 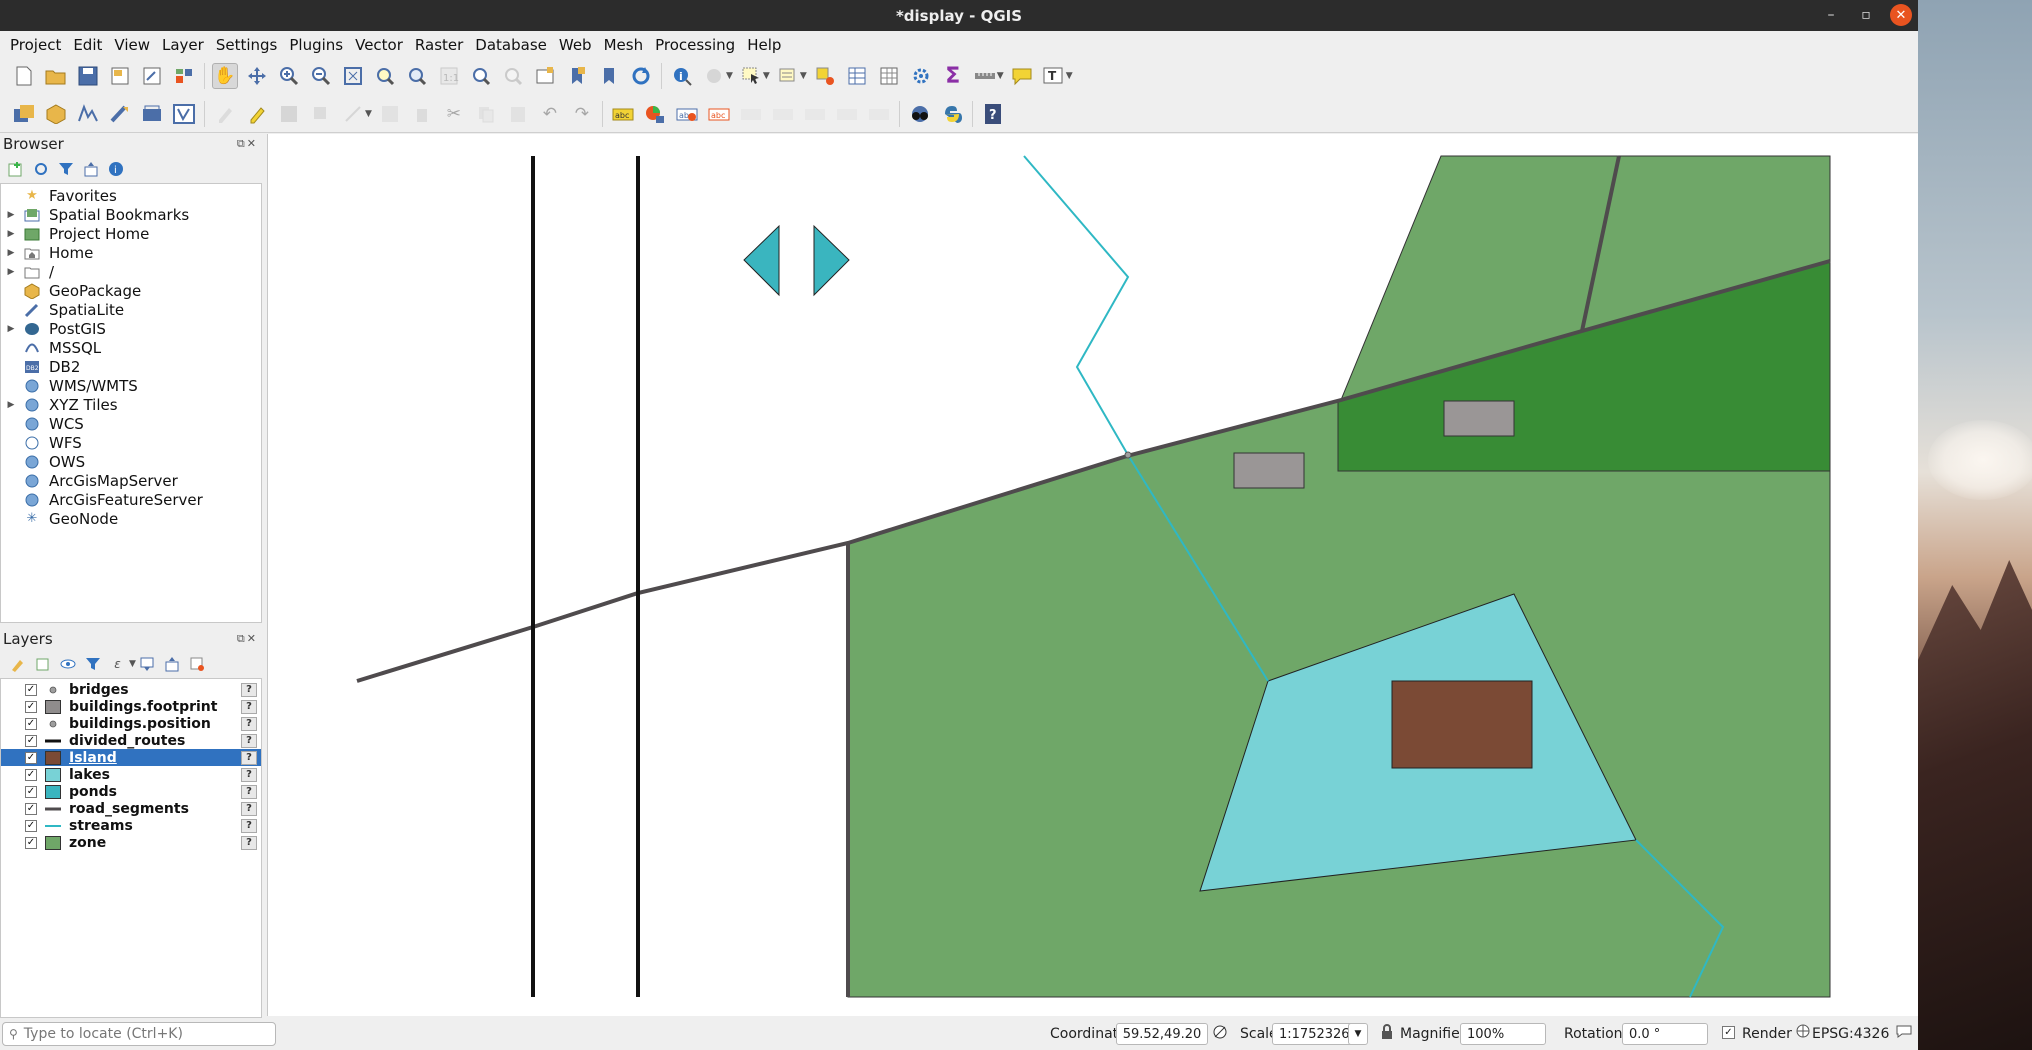 I want to click on menu-edit: Edit, so click(x=87, y=45).